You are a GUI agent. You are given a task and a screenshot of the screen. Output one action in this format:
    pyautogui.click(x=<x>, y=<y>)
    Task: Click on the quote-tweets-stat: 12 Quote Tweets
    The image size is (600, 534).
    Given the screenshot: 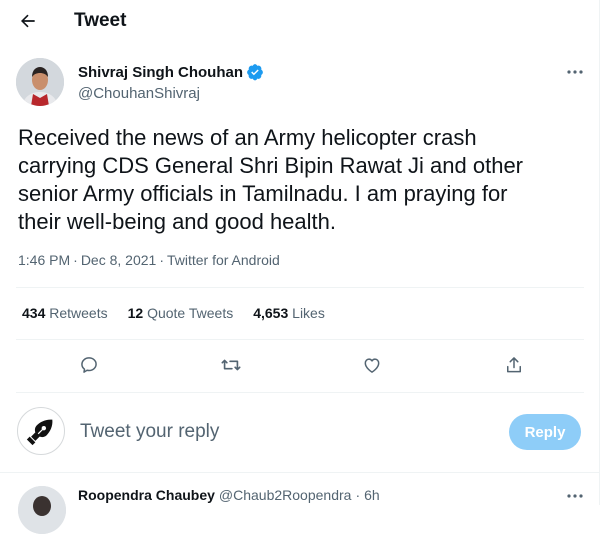 What is the action you would take?
    pyautogui.click(x=181, y=313)
    